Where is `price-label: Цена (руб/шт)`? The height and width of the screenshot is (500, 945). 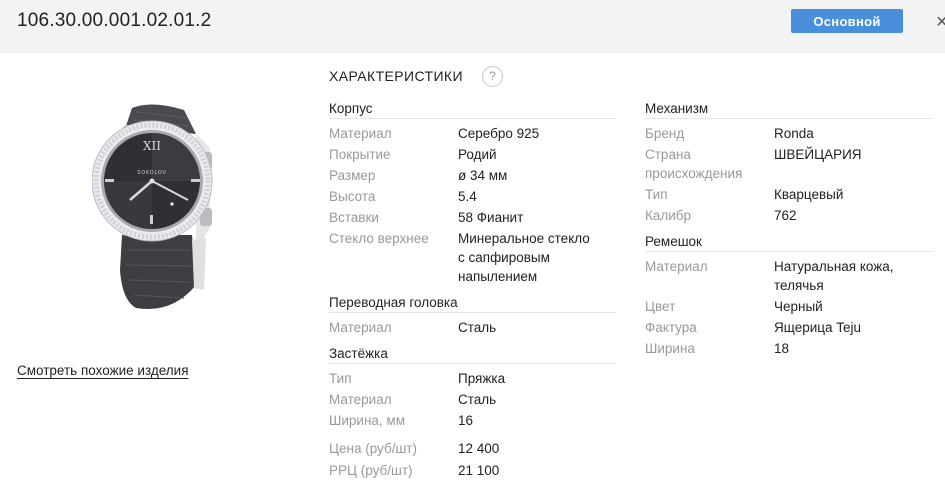
price-label: Цена (руб/шт) is located at coordinates (373, 448).